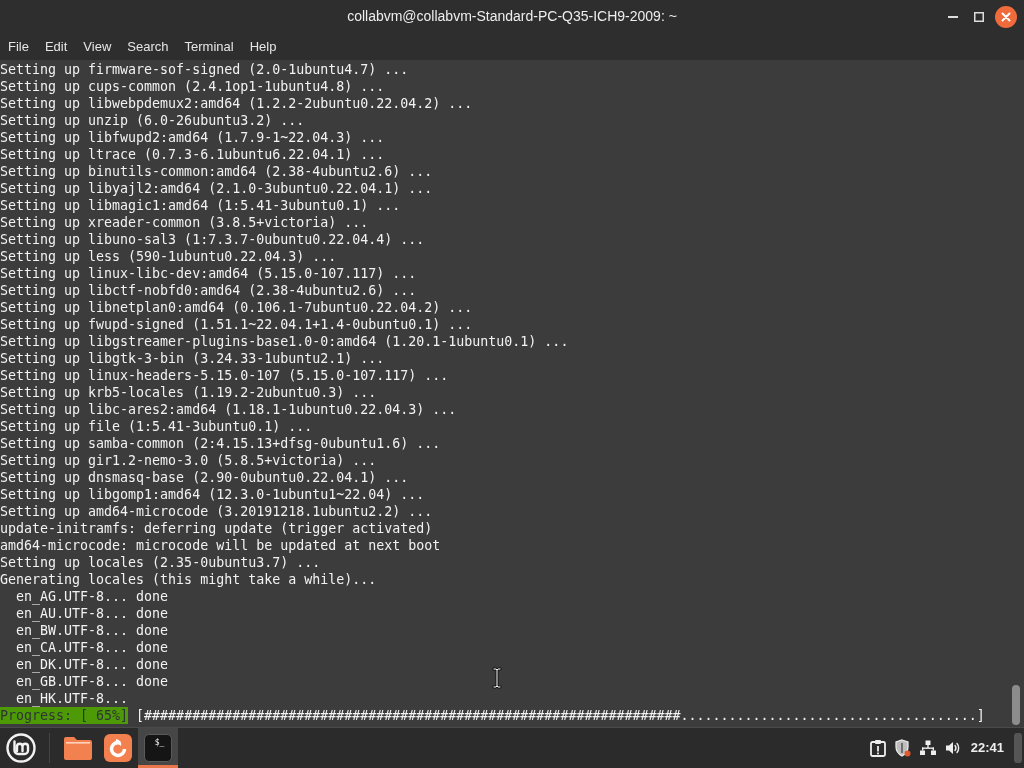 Image resolution: width=1024 pixels, height=768 pixels. Describe the element at coordinates (560, 715) in the screenshot. I see `progress-bar-text: [###################################################################.....................................]` at that location.